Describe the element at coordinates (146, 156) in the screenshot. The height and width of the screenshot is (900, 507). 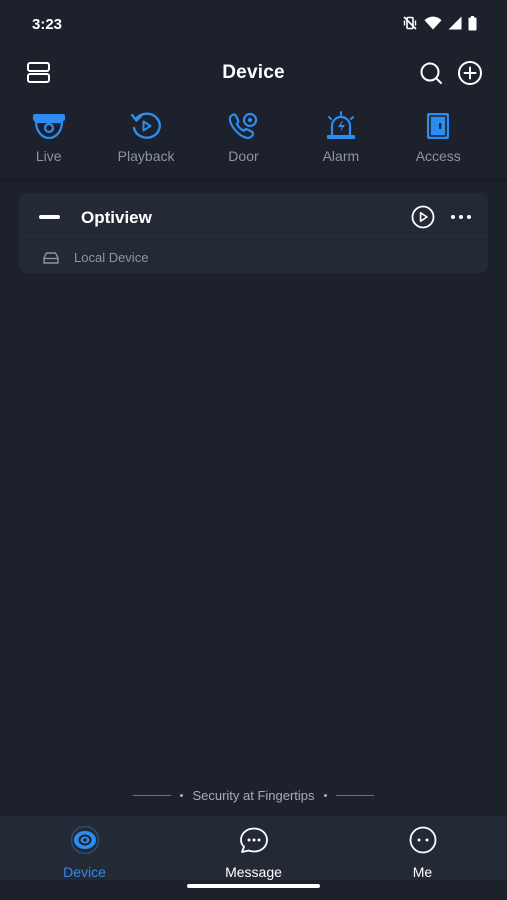
I see `quick-label-playback: Playback` at that location.